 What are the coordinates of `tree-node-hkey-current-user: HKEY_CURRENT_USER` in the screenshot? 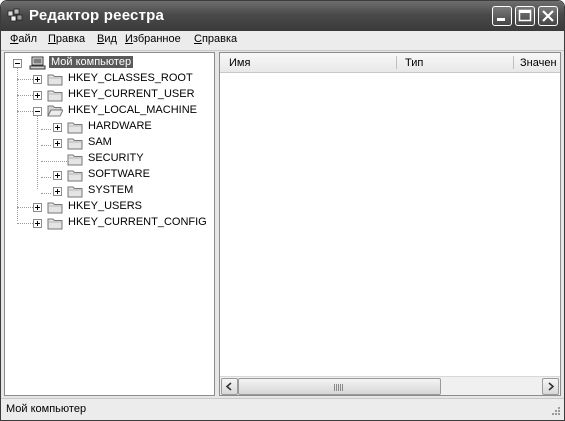 It's located at (109, 95).